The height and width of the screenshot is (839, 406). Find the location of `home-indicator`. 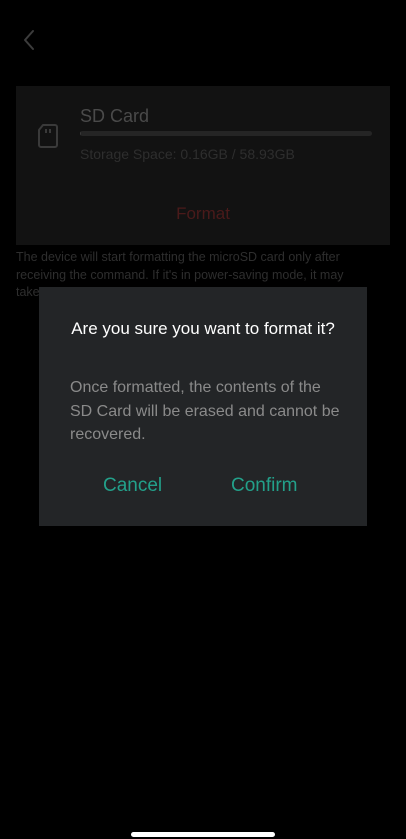

home-indicator is located at coordinates (203, 834).